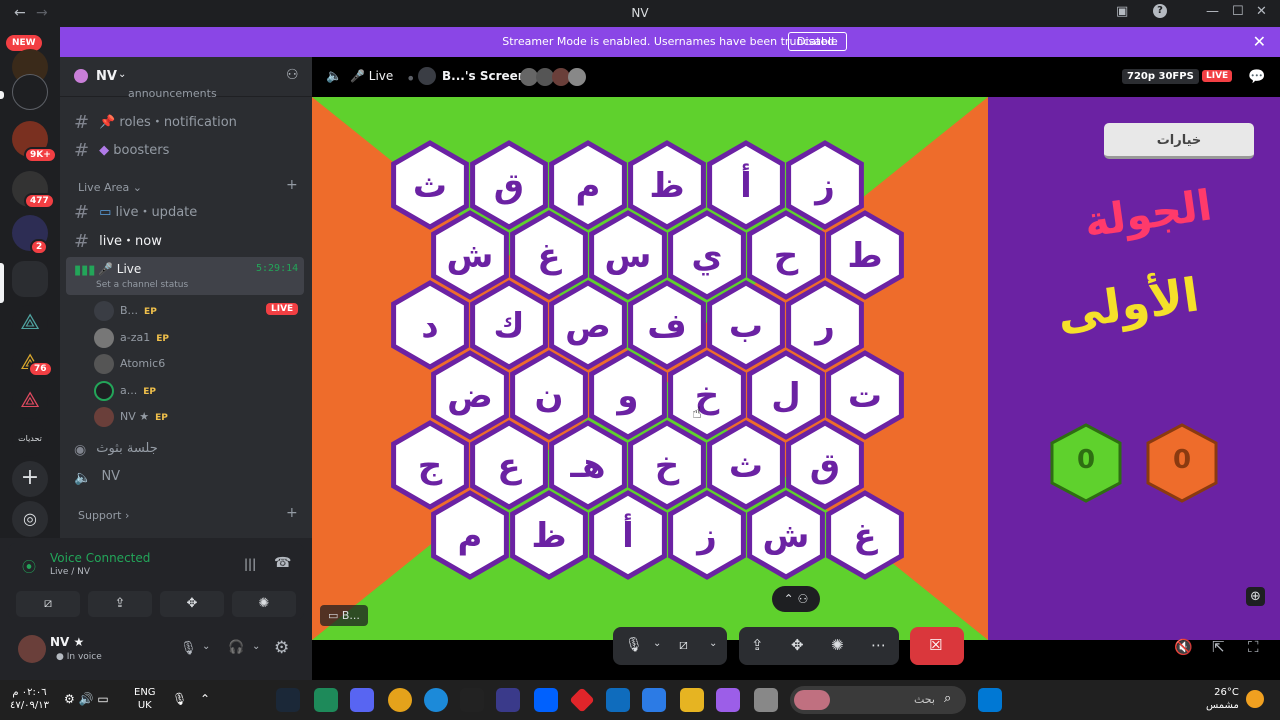  Describe the element at coordinates (1183, 647) in the screenshot. I see `volume-mute-icon: 🔇` at that location.